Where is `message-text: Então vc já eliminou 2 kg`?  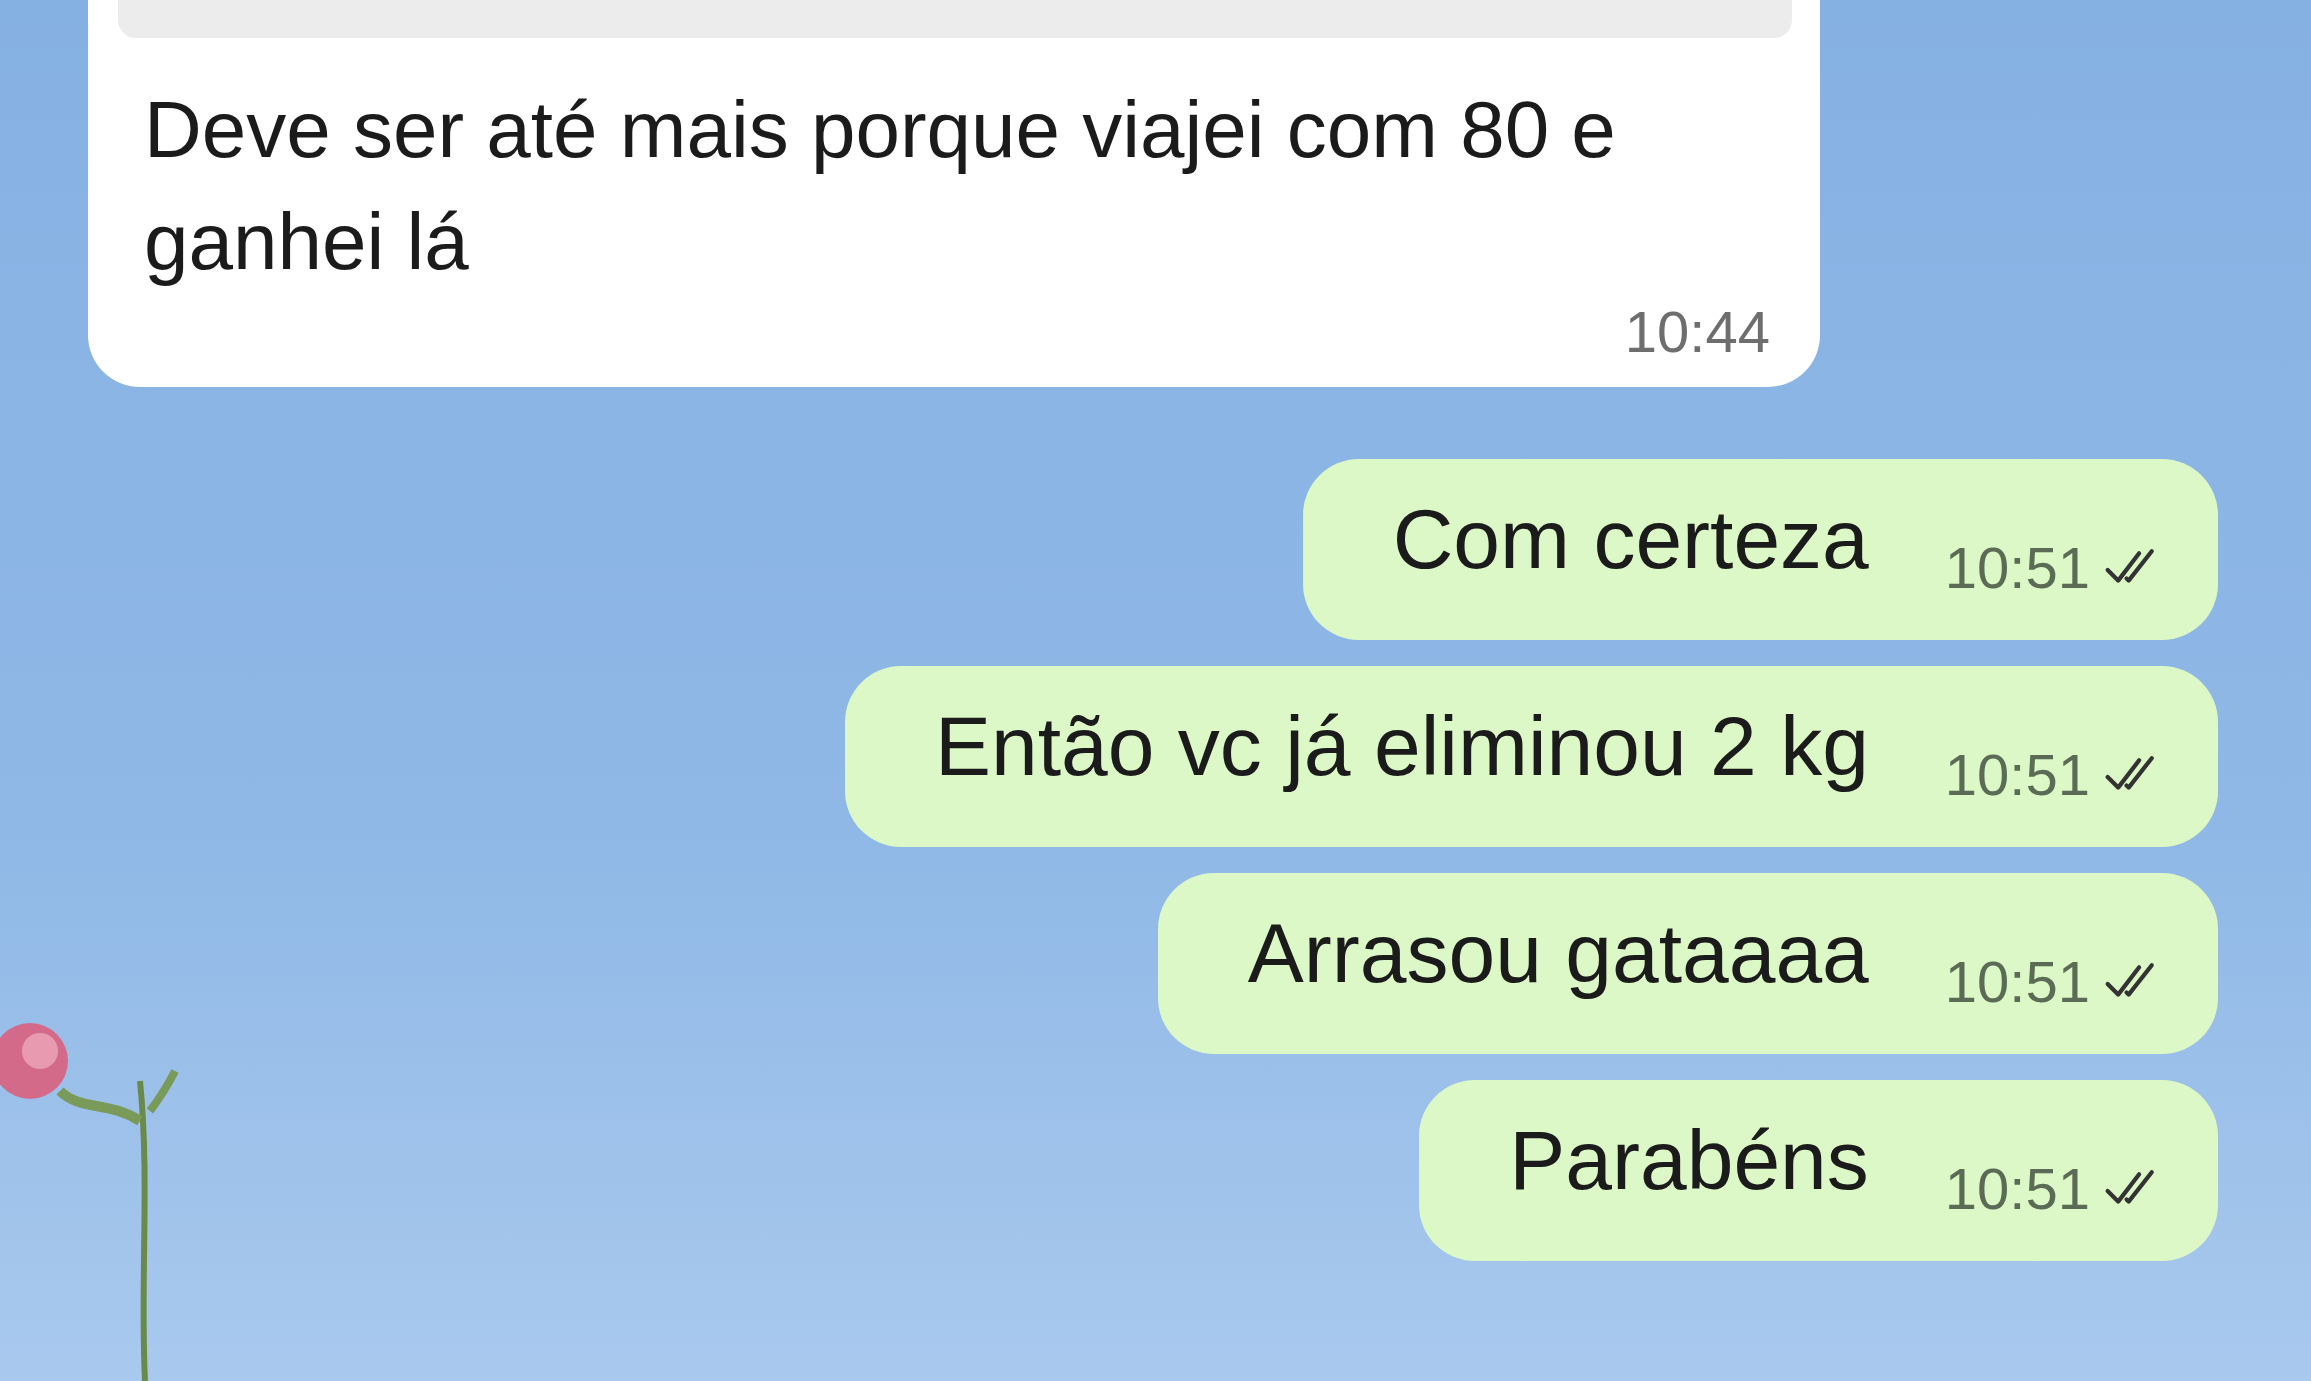
message-text: Então vc já eliminou 2 kg is located at coordinates (1402, 746).